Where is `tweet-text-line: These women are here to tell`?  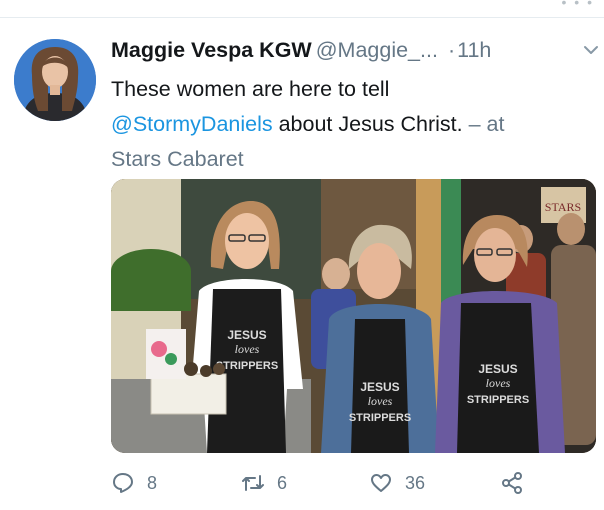 tweet-text-line: These women are here to tell is located at coordinates (250, 89).